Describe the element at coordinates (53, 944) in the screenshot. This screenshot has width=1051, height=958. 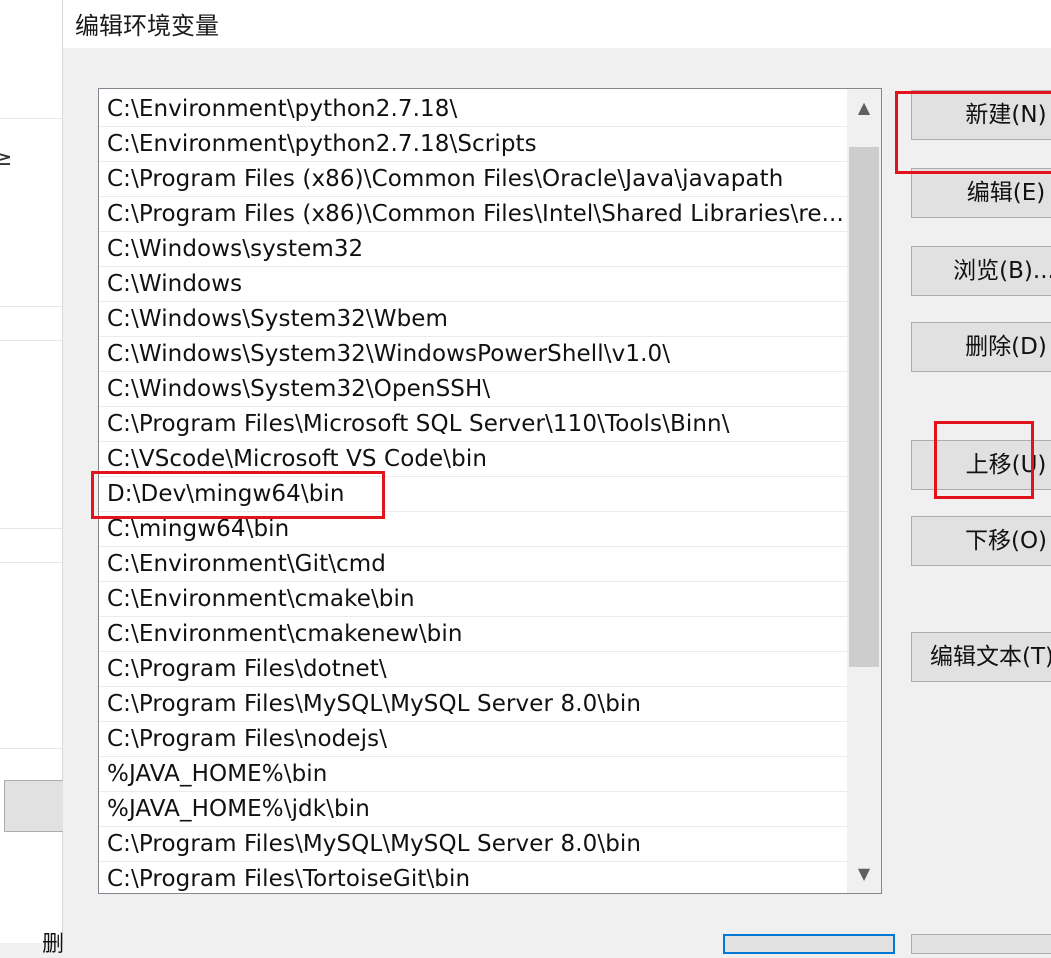
I see `background-bottom-text: 删` at that location.